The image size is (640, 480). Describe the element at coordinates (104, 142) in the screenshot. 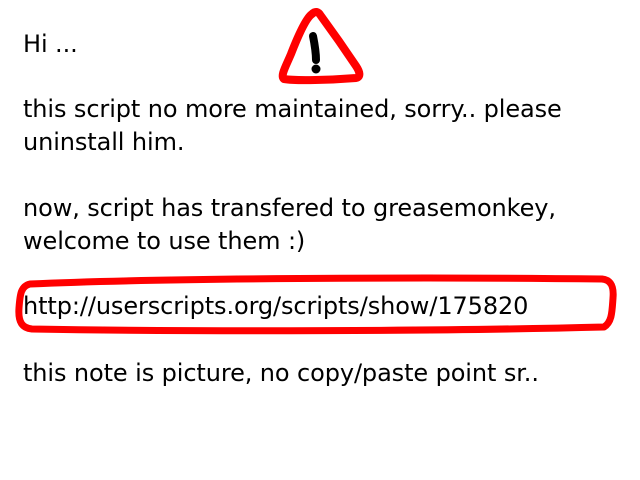

I see `maintenance-message-line-2: uninstall him.` at that location.